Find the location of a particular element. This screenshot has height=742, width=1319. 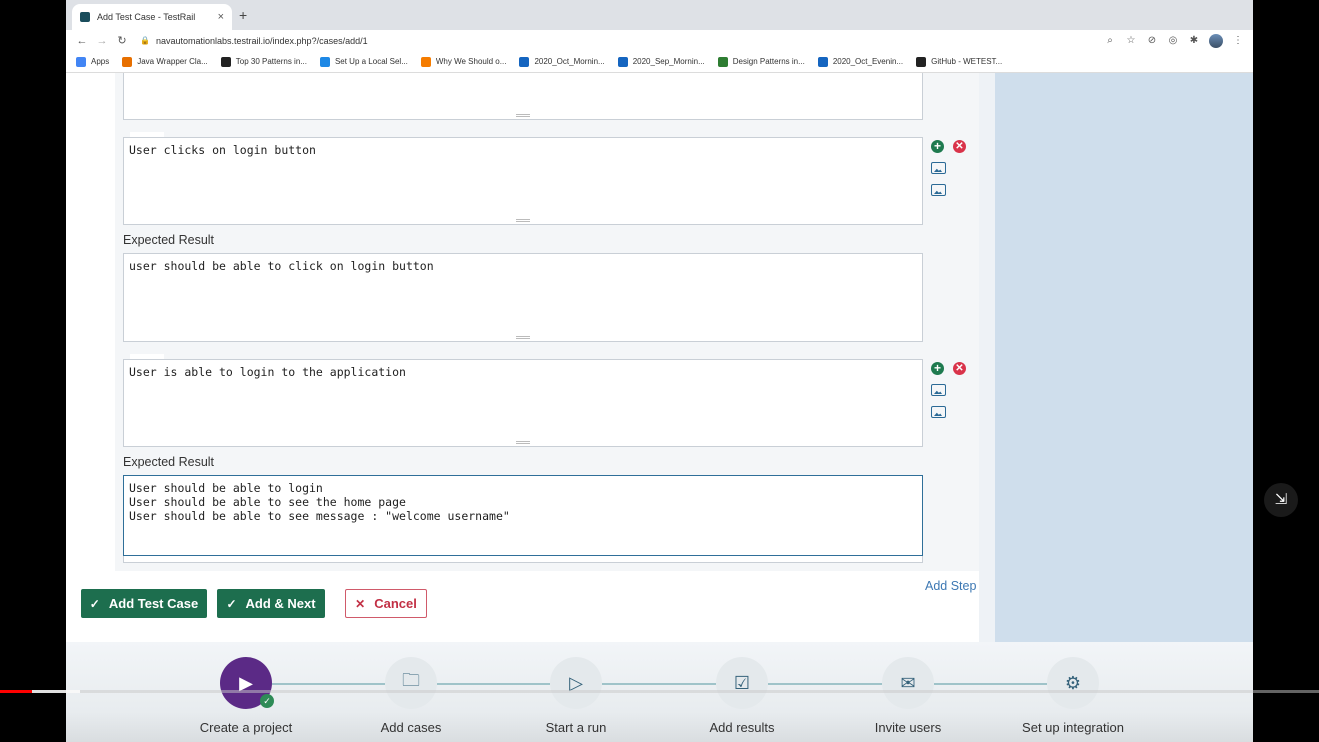

bookmark-star-icon: ☆ is located at coordinates (1131, 41).